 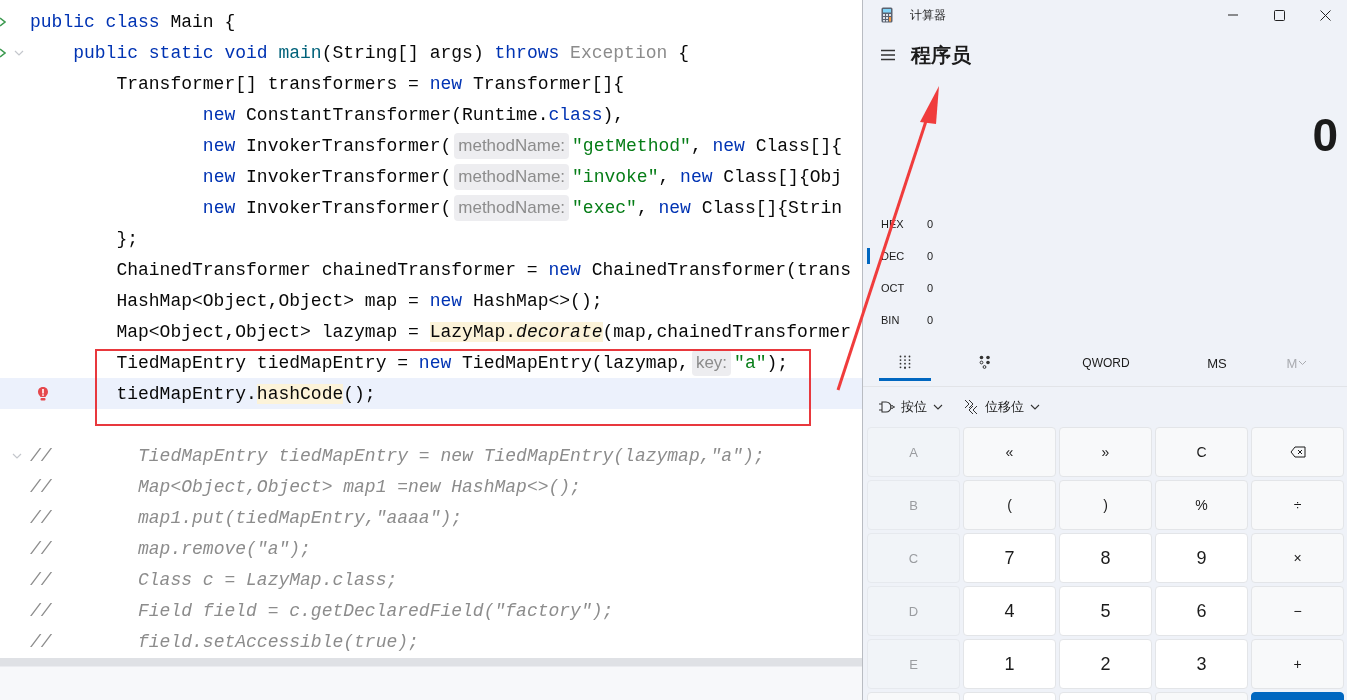 I want to click on logic-gate-icon, so click(x=887, y=407).